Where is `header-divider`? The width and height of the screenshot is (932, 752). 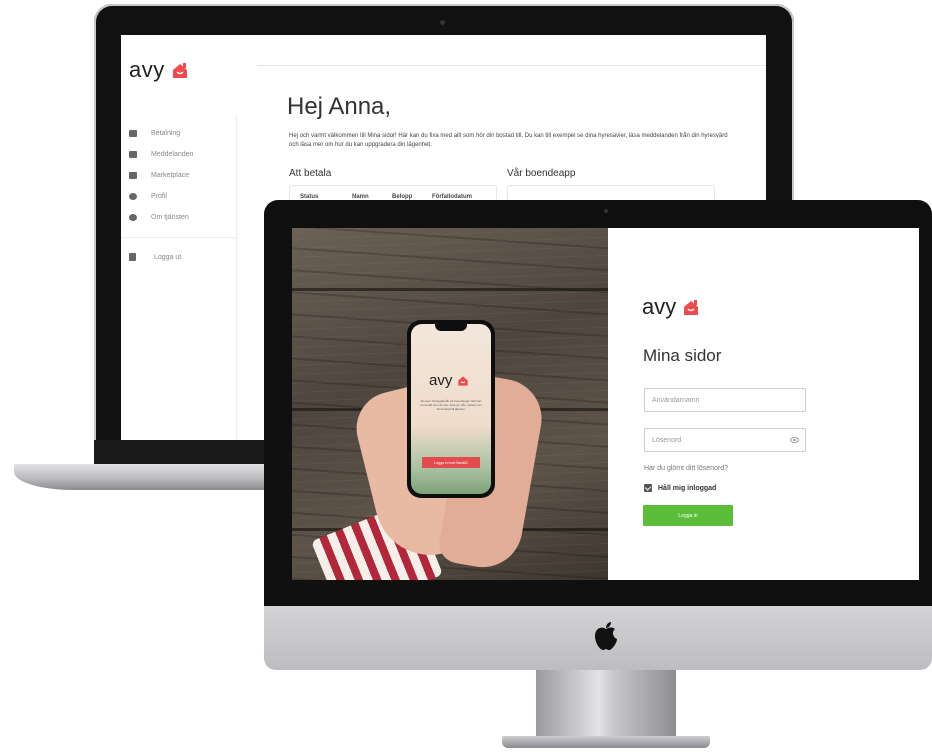
header-divider is located at coordinates (511, 65).